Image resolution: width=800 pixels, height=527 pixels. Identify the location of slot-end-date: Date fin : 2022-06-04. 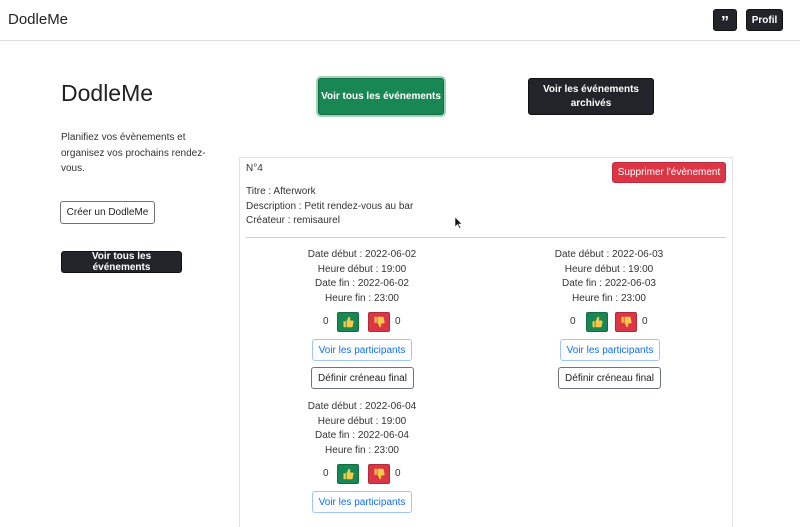
(362, 435).